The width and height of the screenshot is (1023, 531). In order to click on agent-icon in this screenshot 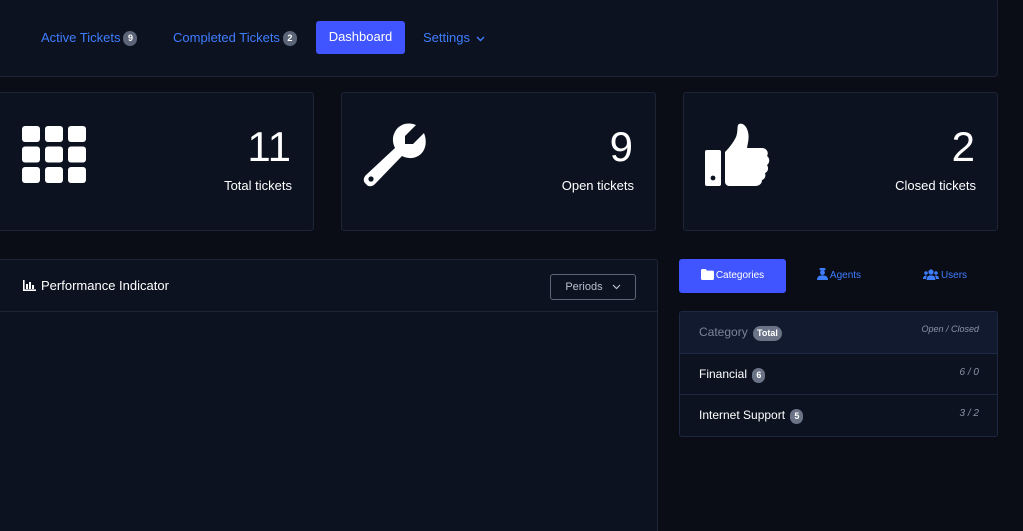, I will do `click(823, 274)`.